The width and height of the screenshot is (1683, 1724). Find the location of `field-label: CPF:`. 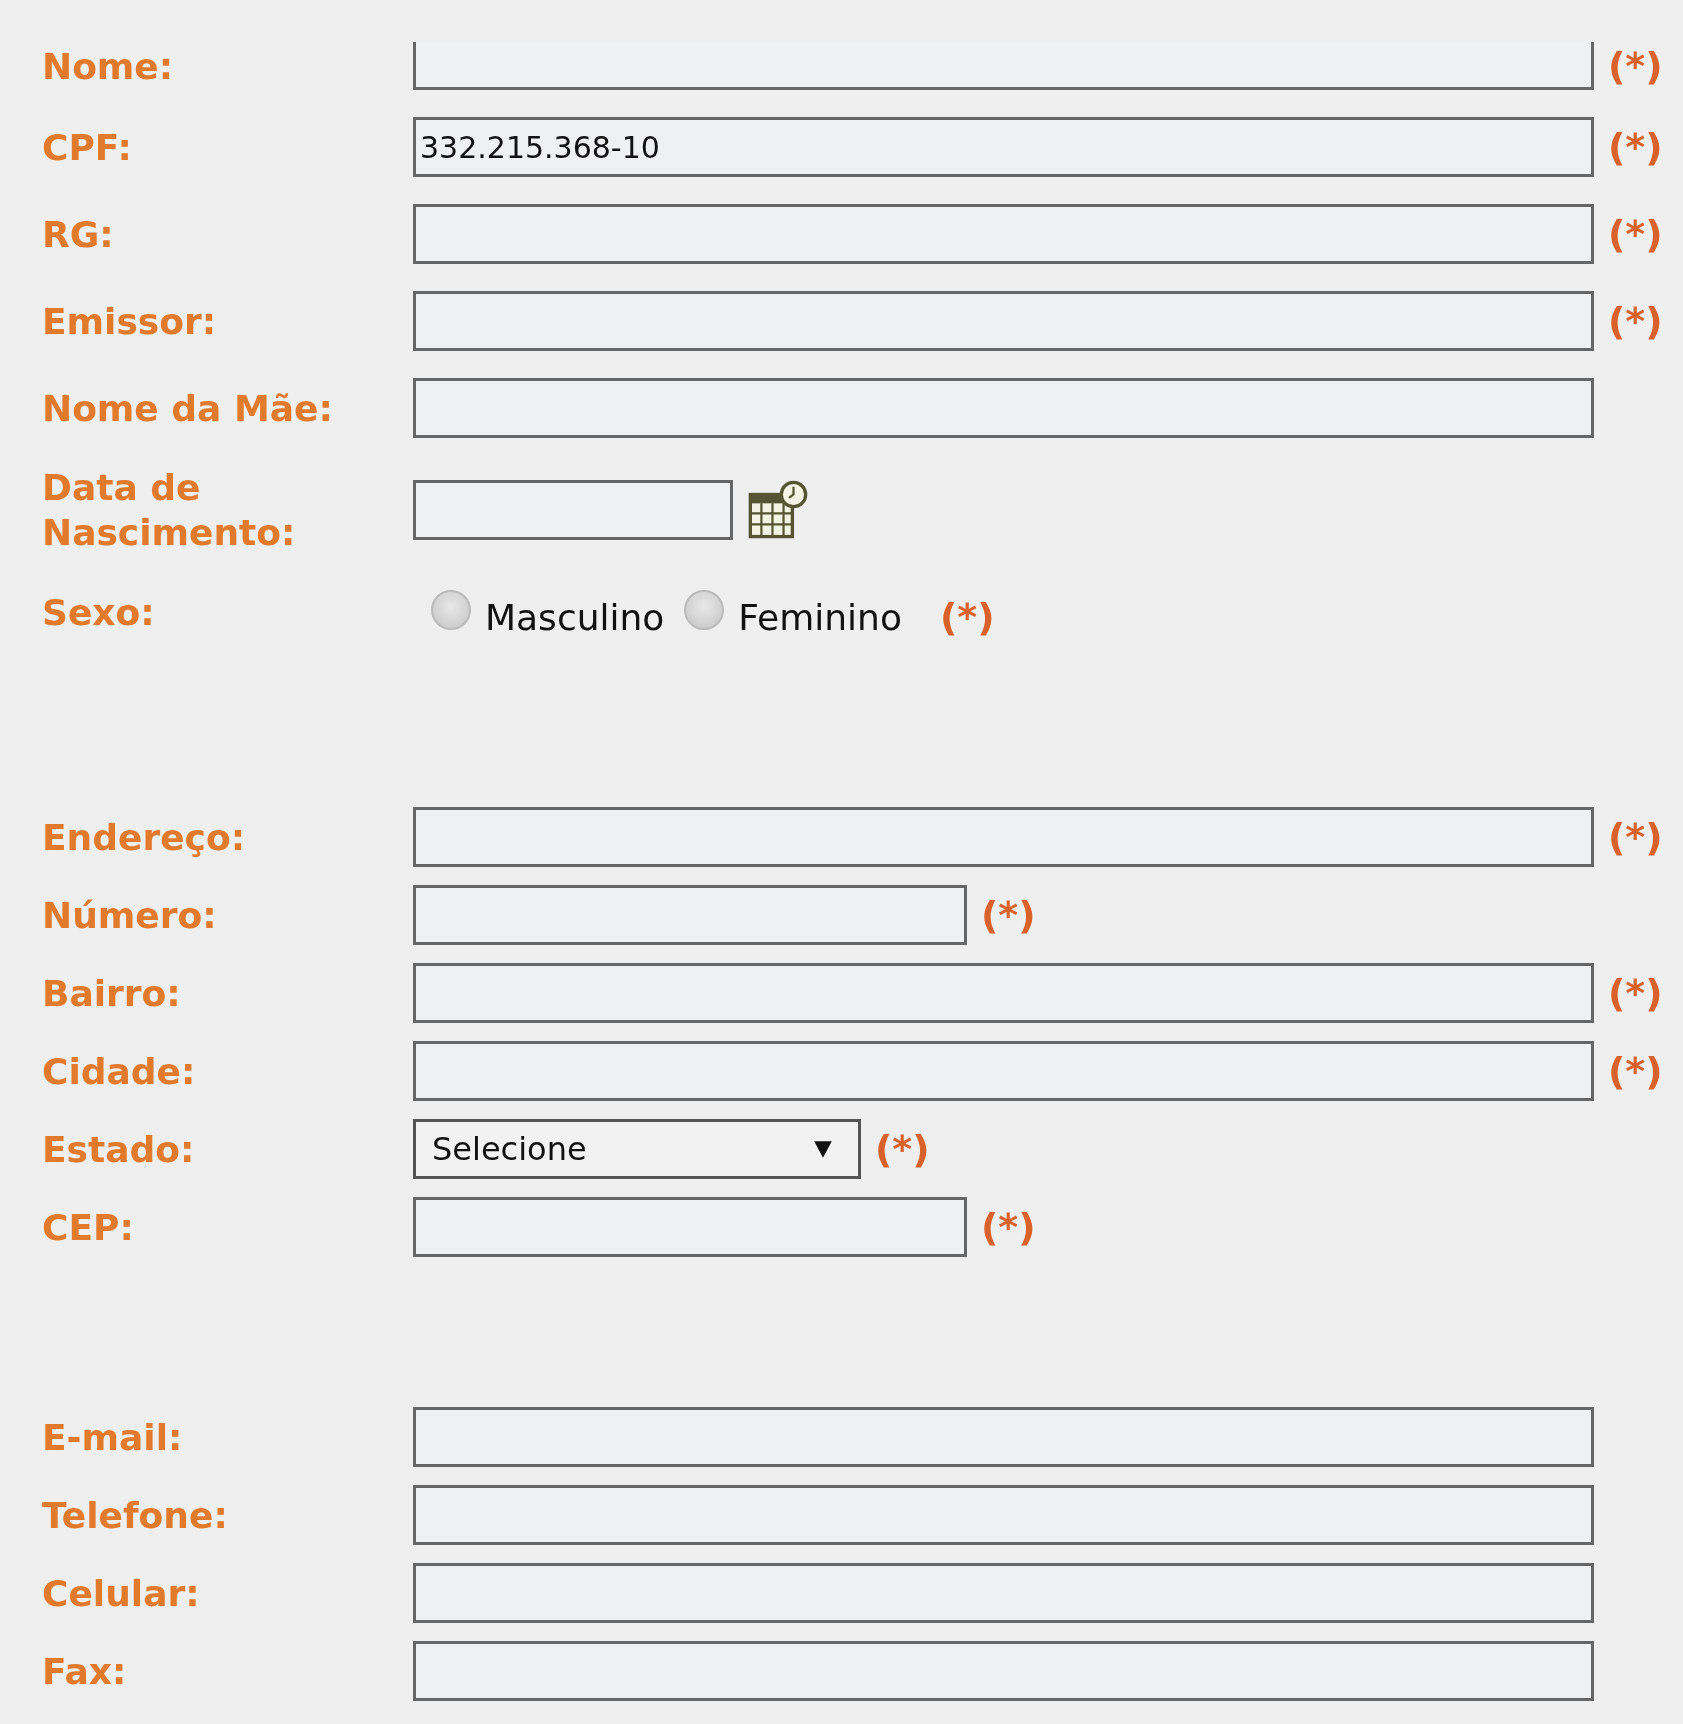

field-label: CPF: is located at coordinates (87, 147).